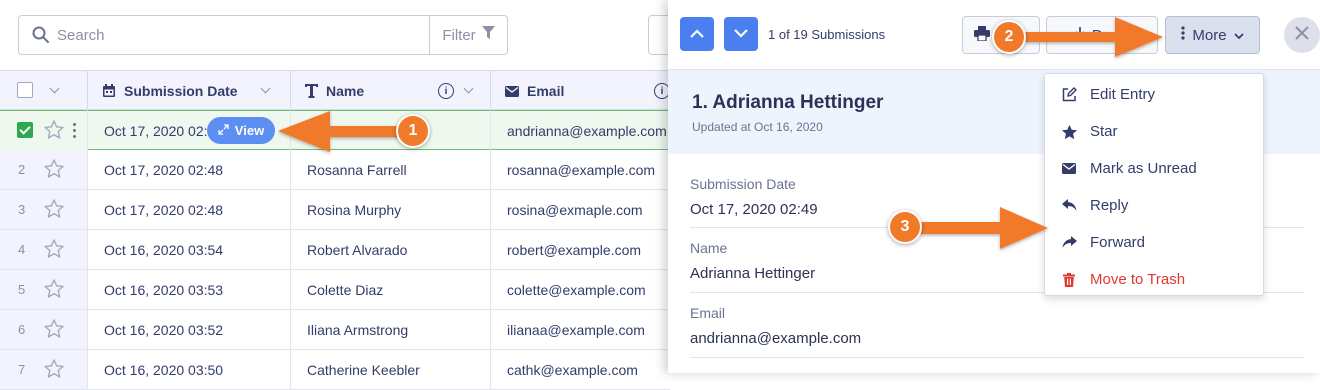  Describe the element at coordinates (1111, 35) in the screenshot. I see `download-label: Down` at that location.